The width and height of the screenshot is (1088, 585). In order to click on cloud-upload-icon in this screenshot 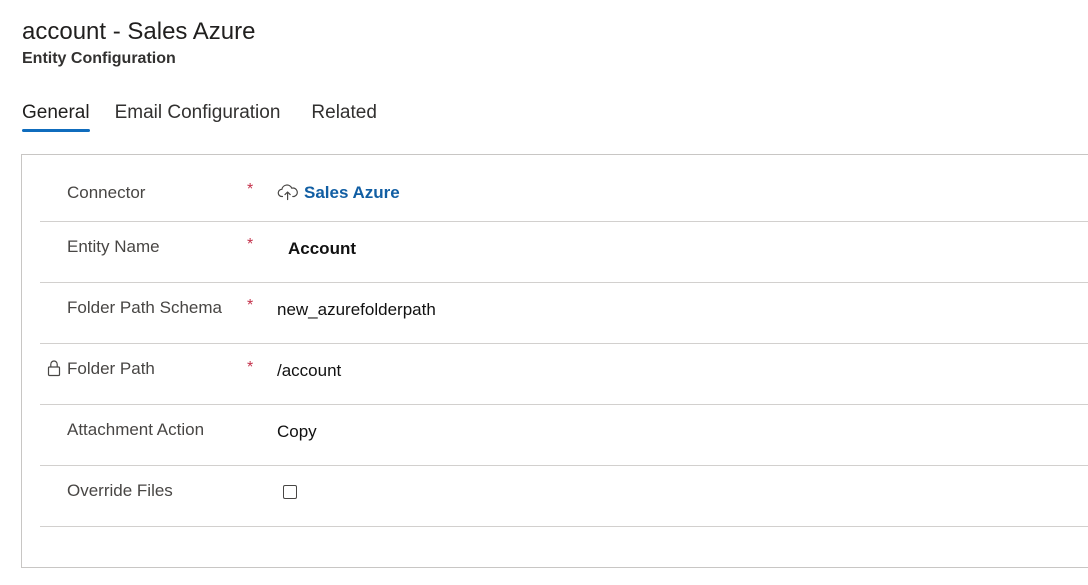, I will do `click(288, 192)`.